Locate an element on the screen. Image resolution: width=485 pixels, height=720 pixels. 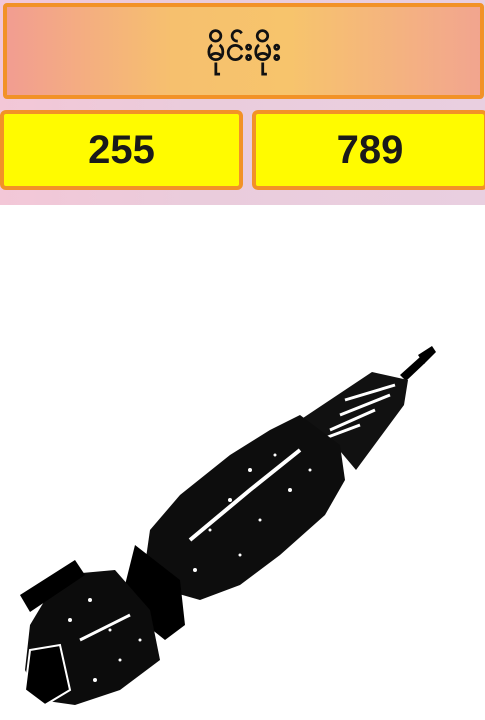
main-body is located at coordinates (245, 507).